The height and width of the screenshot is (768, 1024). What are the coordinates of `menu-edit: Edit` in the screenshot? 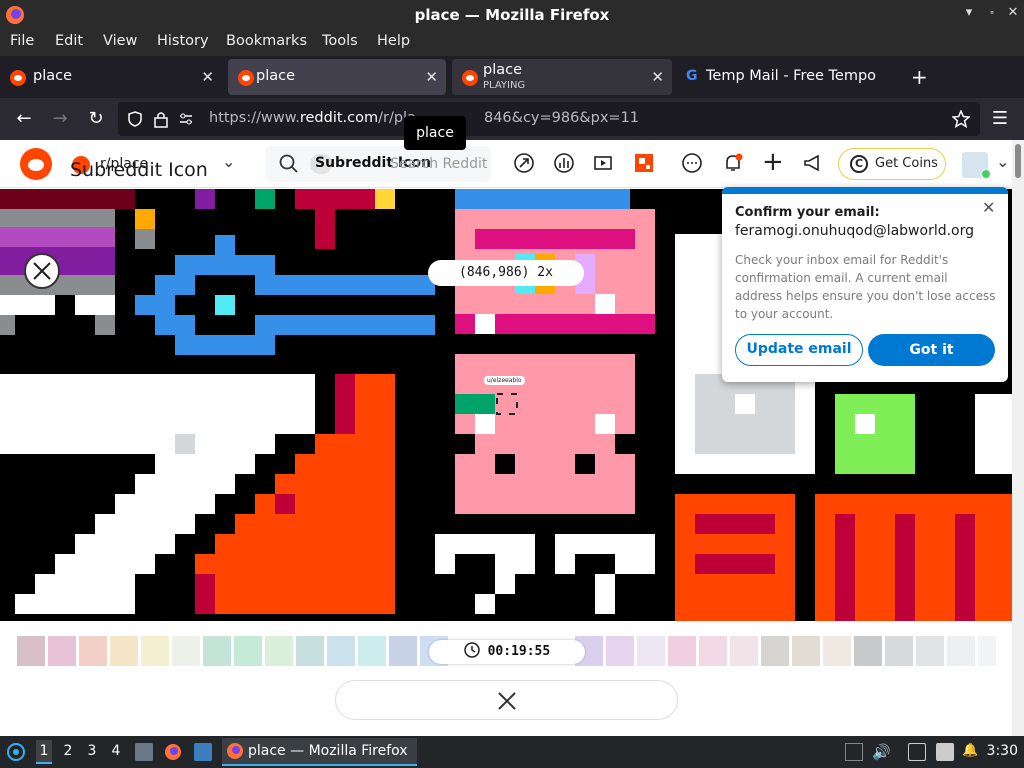 It's located at (69, 41).